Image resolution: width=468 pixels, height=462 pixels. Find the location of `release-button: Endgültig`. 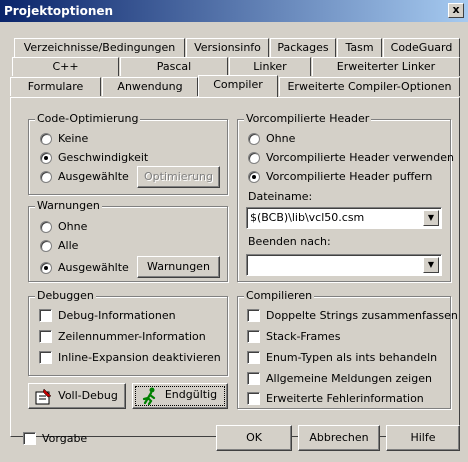

release-button: Endgültig is located at coordinates (180, 396).